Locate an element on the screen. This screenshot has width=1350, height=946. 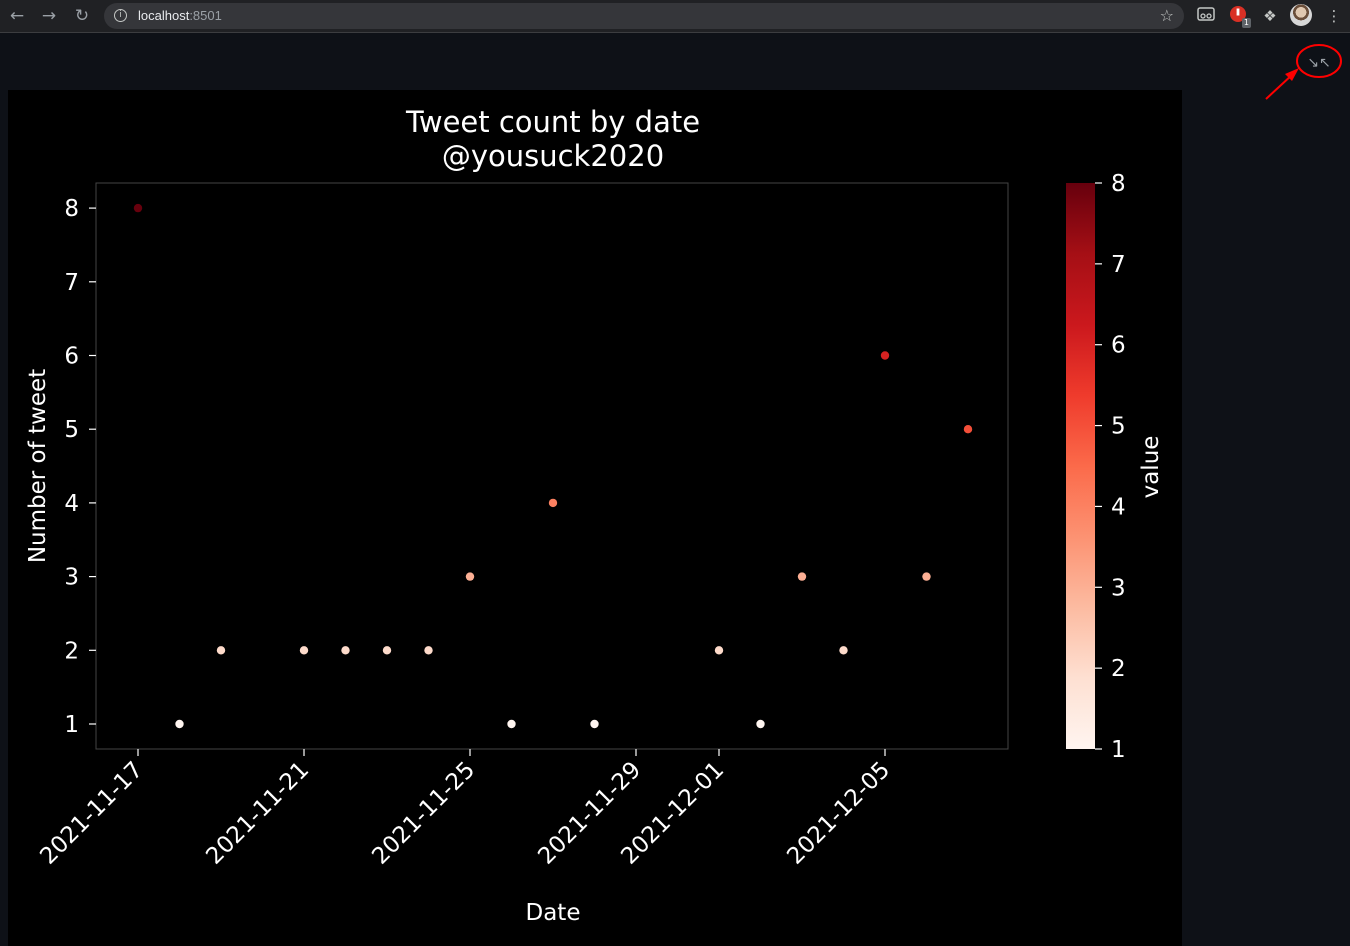
colorbar-tick-label-0: 1 is located at coordinates (1118, 750).